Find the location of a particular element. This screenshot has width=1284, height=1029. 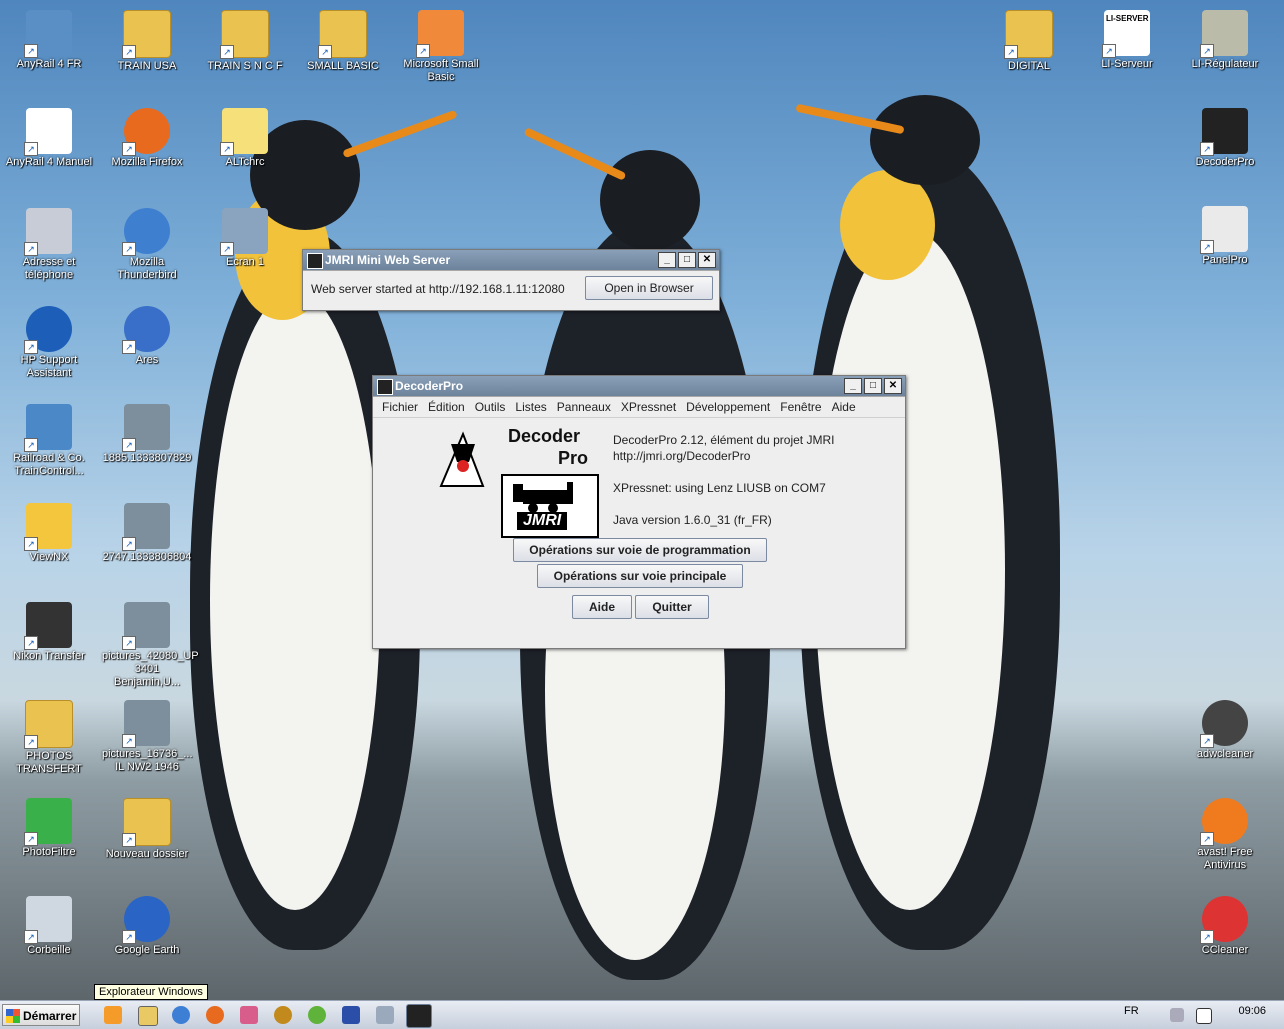

menu-item-6: Développement is located at coordinates (728, 407).